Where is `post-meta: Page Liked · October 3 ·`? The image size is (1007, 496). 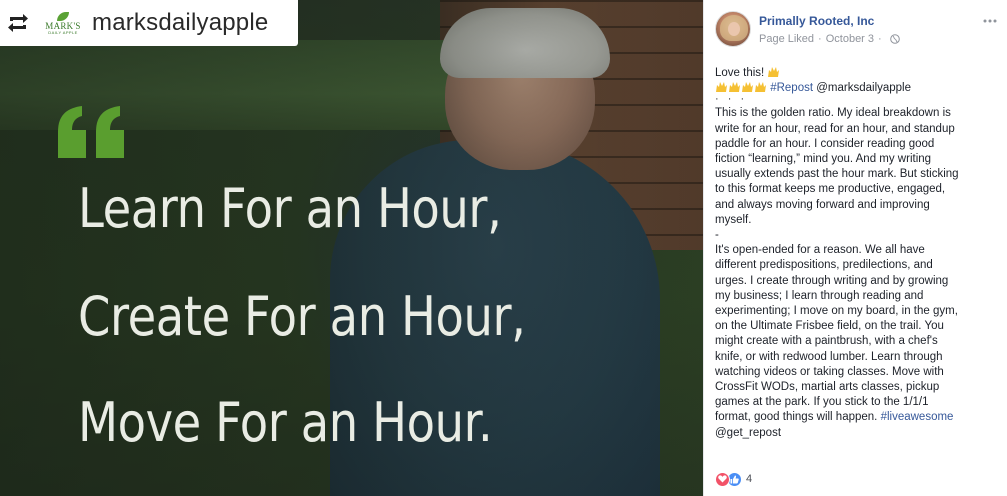 post-meta: Page Liked · October 3 · is located at coordinates (829, 39).